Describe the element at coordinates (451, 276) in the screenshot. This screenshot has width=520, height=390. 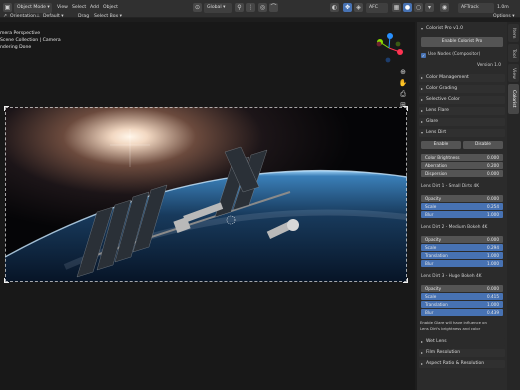
I see `lens-dirt-3-title: Lens Dirt 3 - Huge Bokeh 4K` at that location.